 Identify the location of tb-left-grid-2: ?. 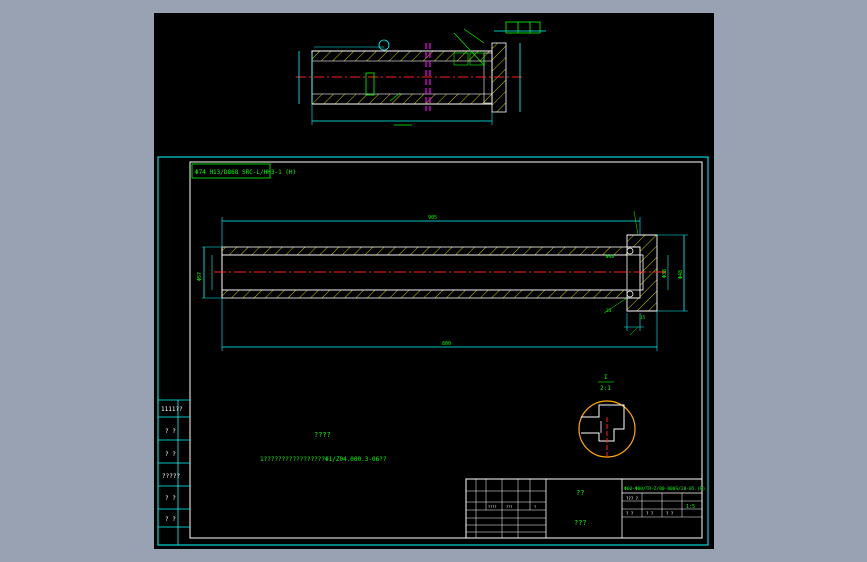
(535, 507).